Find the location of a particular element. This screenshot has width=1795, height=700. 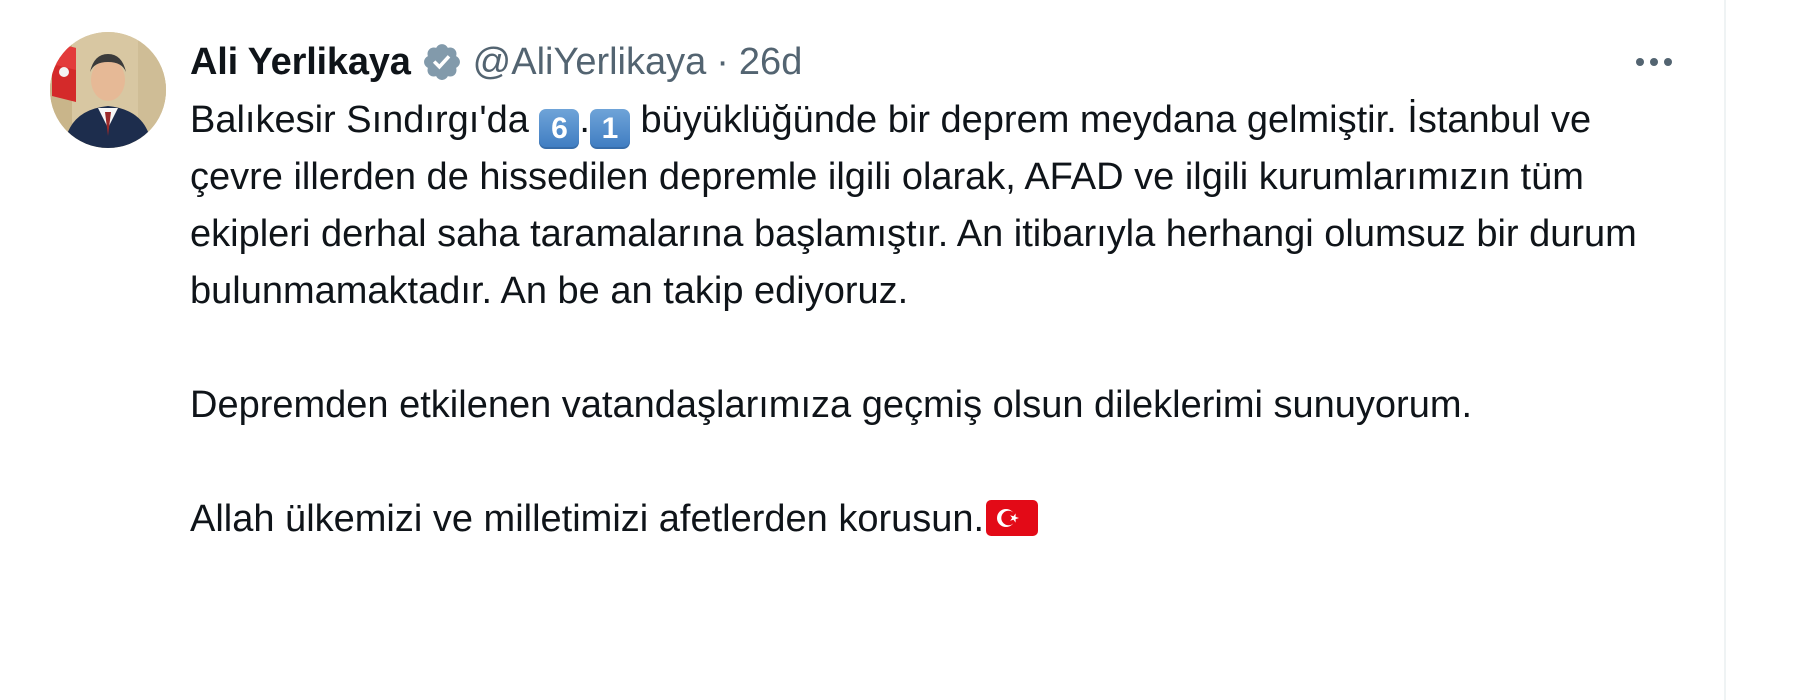

author-handle: @AliYerlikaya is located at coordinates (590, 62).